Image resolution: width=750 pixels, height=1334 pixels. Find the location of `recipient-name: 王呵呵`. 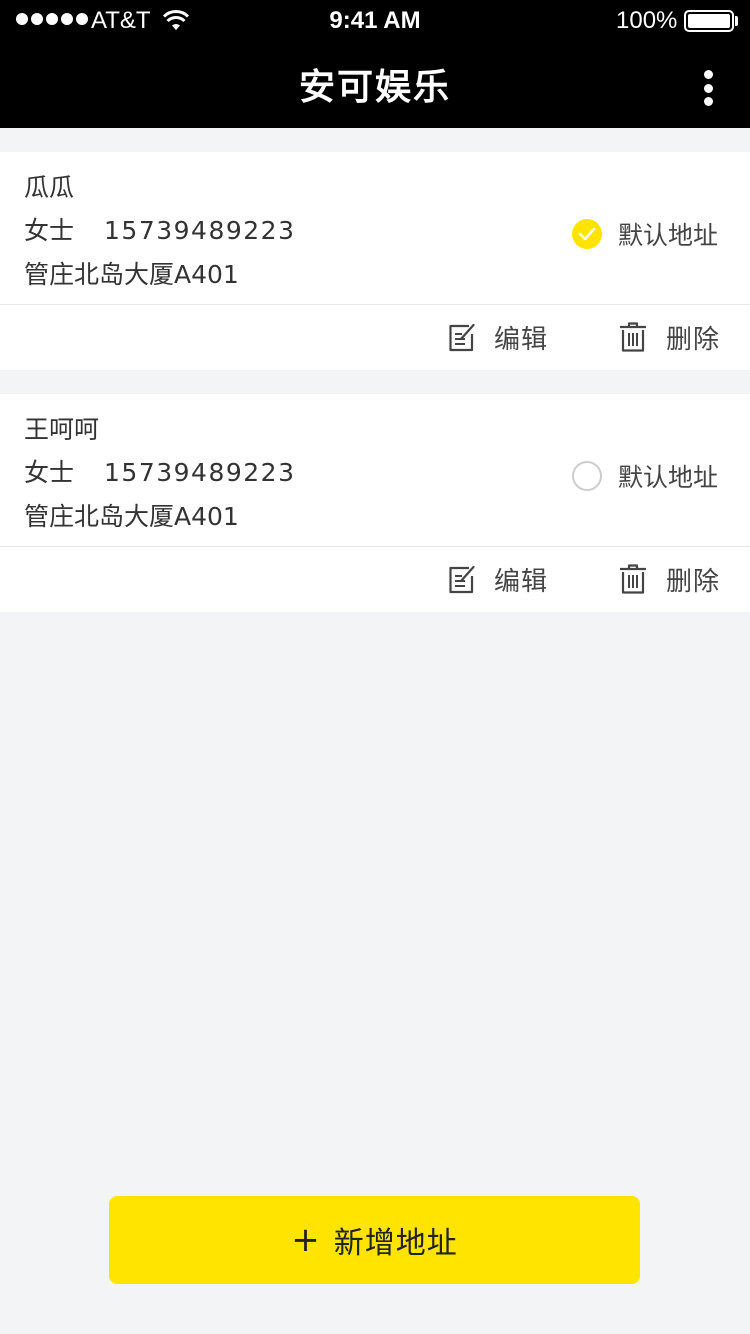

recipient-name: 王呵呵 is located at coordinates (62, 429).